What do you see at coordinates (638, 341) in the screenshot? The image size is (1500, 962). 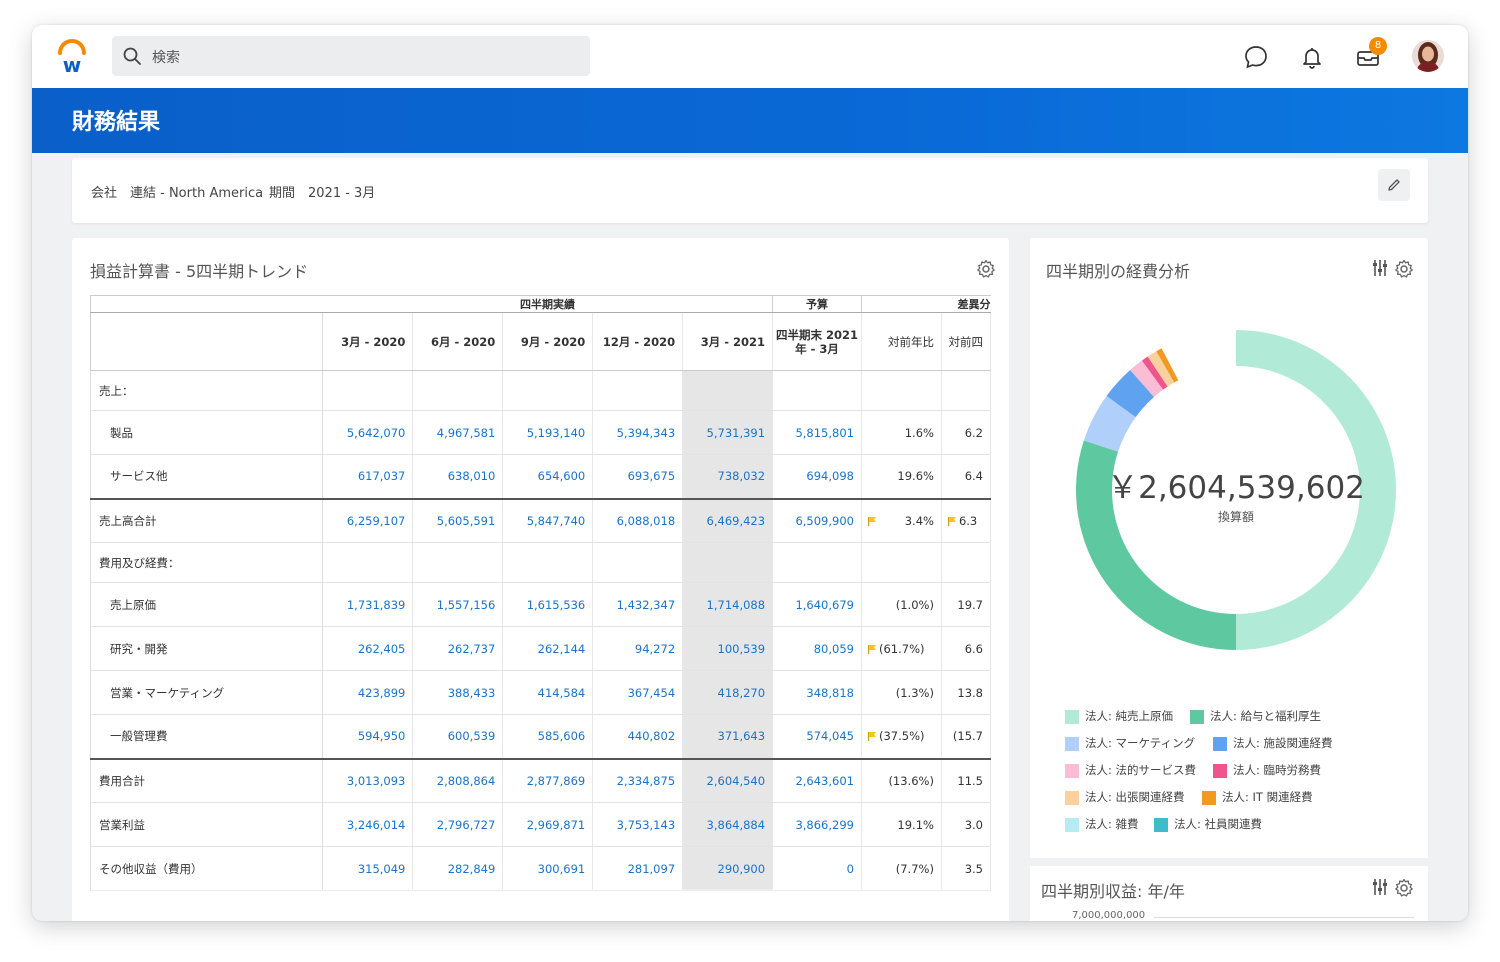 I see `column-header: 12月 - 2020` at bounding box center [638, 341].